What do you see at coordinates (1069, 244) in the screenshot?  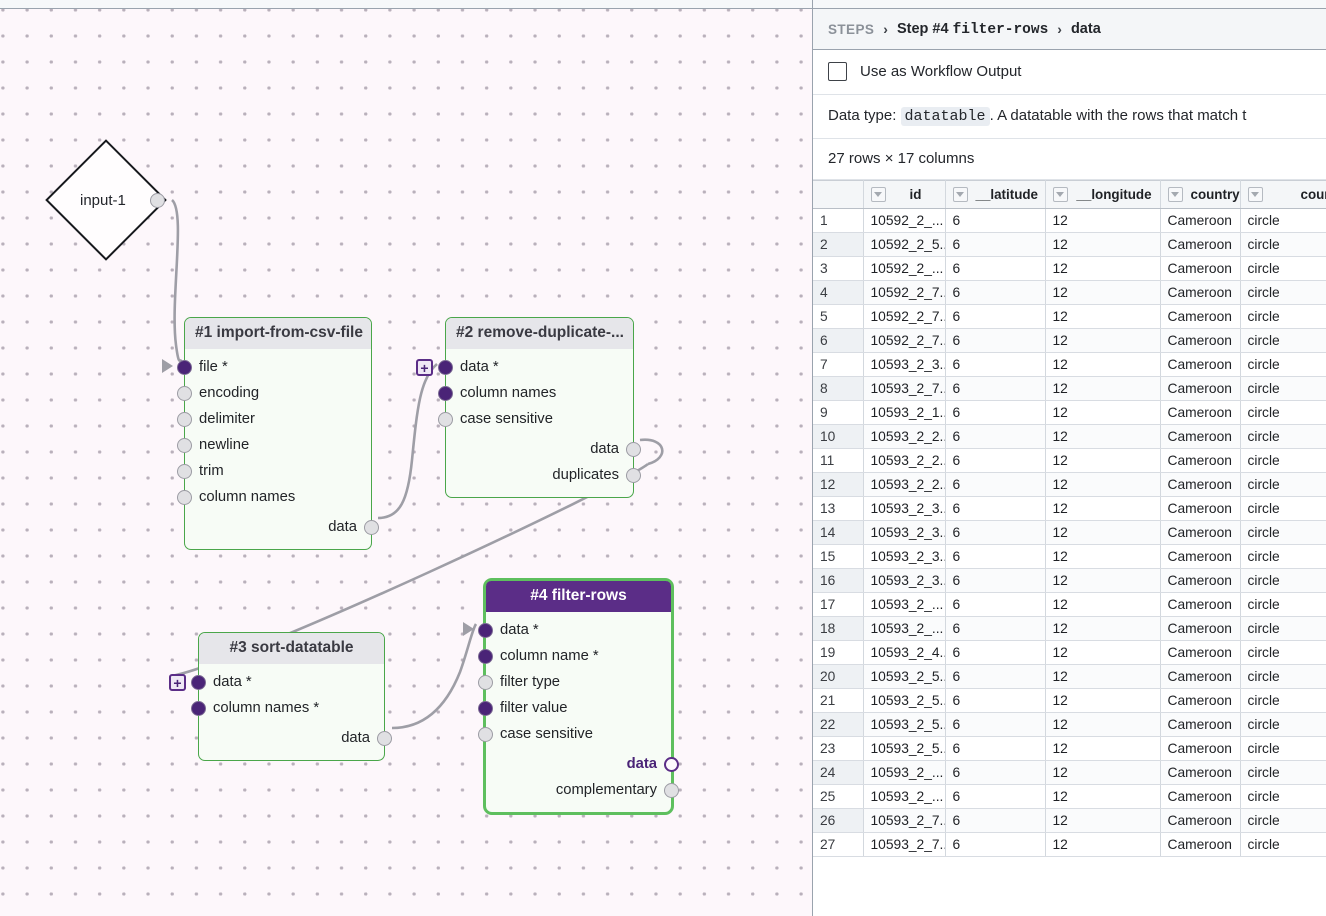 I see `table-row: 2 10592_2_5... 6 12 Cameroon circle` at bounding box center [1069, 244].